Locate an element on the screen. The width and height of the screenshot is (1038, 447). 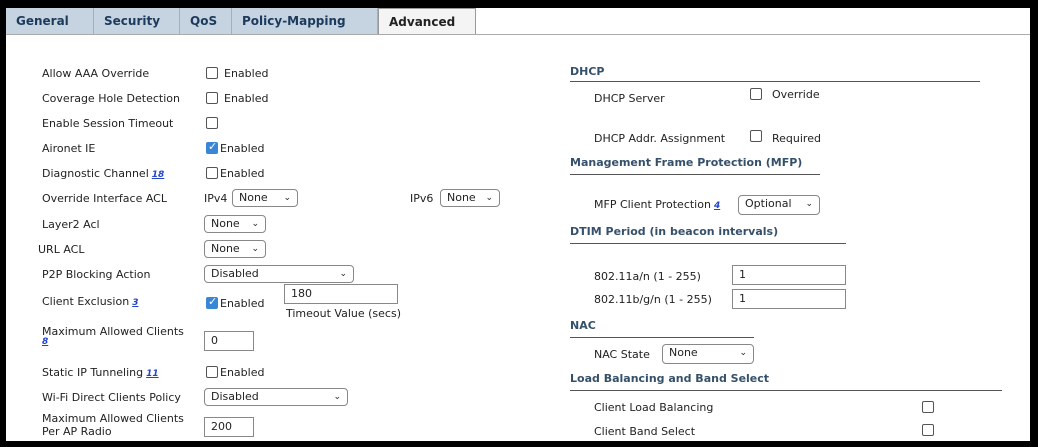
nac-state-value: None is located at coordinates (683, 352).